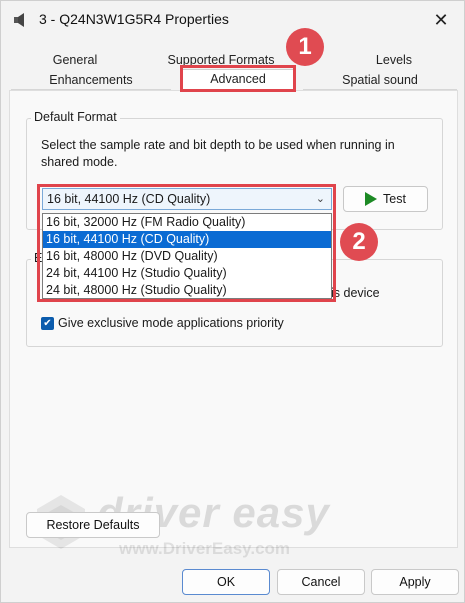 This screenshot has height=603, width=465. What do you see at coordinates (205, 548) in the screenshot?
I see `watermark-url: www.DriverEasy.com` at bounding box center [205, 548].